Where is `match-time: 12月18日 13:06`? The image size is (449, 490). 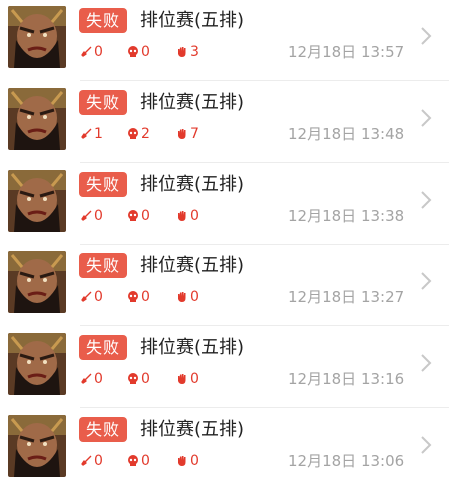 match-time: 12月18日 13:06 is located at coordinates (346, 461).